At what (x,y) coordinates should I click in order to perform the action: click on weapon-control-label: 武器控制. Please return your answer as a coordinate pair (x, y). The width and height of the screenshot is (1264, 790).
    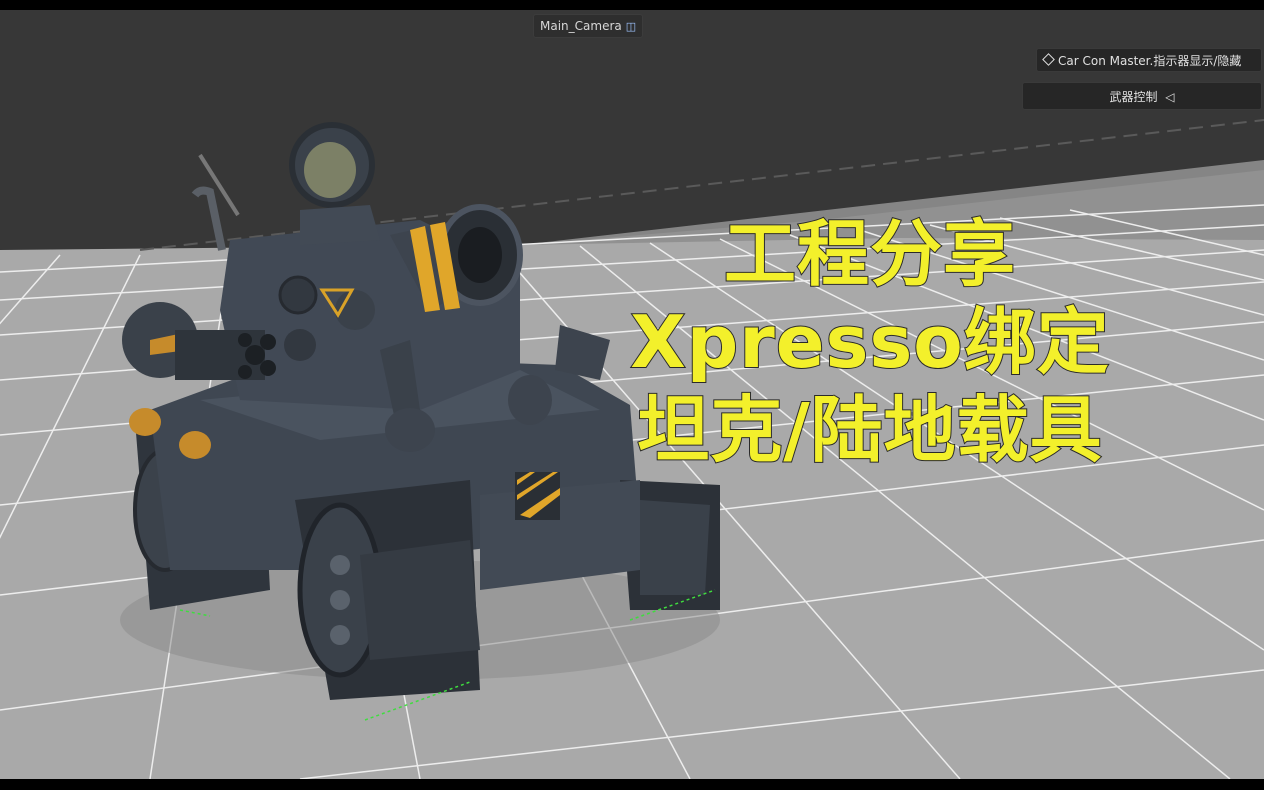
    Looking at the image, I should click on (1133, 97).